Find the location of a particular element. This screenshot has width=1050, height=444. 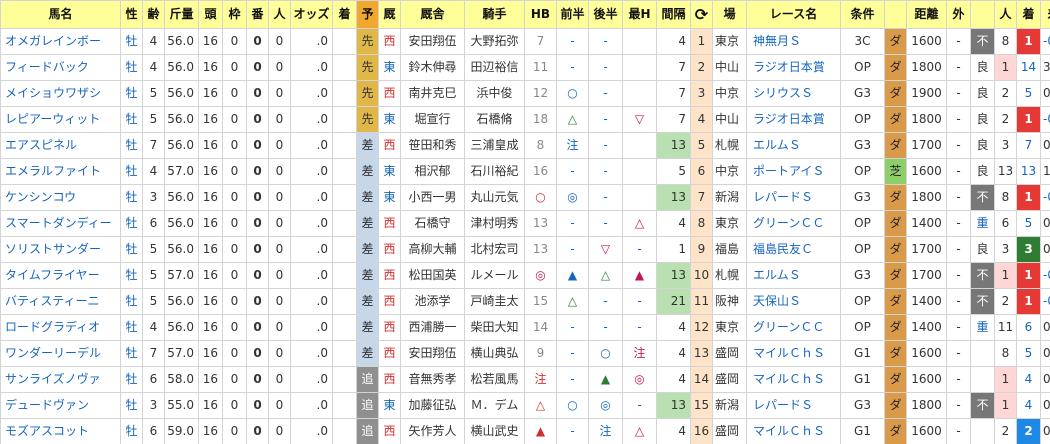

column-header: 予 is located at coordinates (367, 14).